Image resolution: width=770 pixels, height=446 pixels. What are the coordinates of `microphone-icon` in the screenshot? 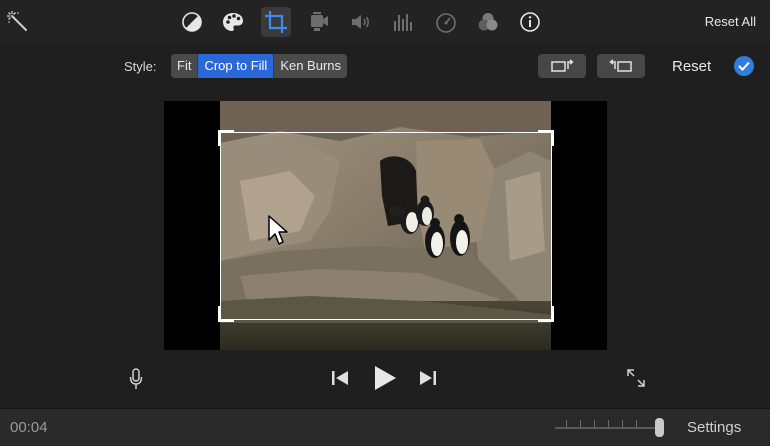 It's located at (136, 378).